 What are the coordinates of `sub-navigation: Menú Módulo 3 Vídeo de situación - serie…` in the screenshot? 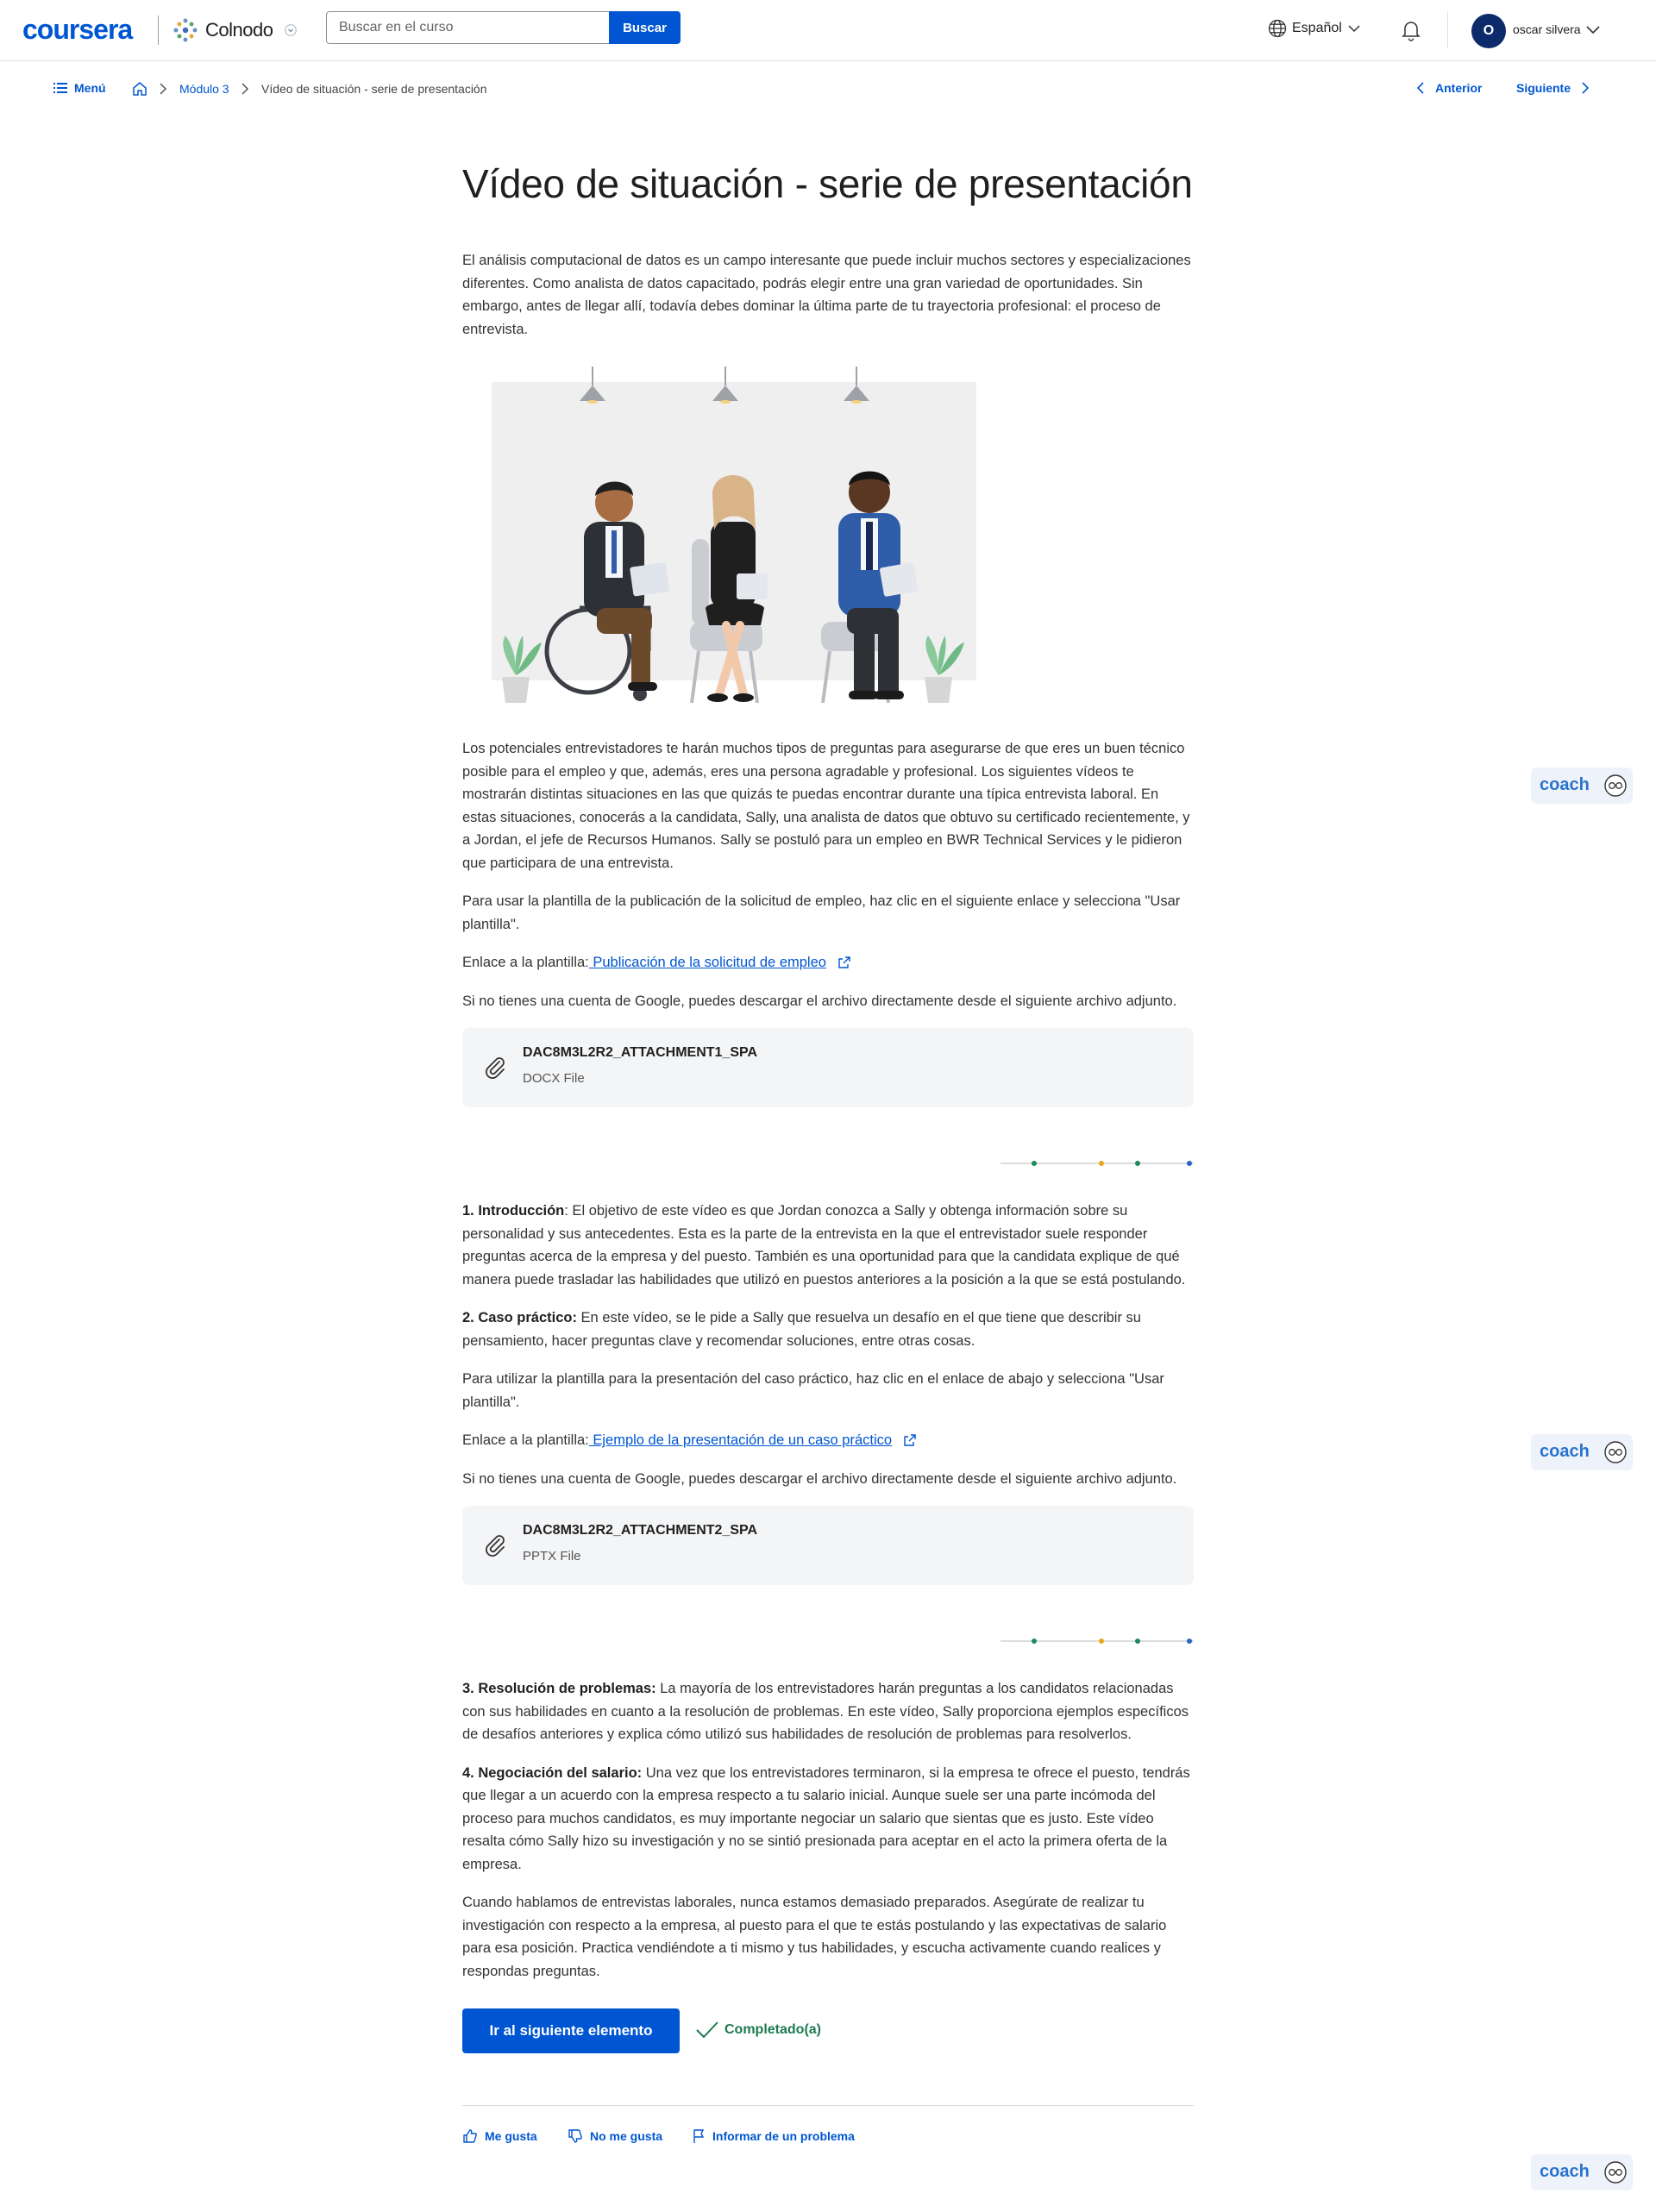 It's located at (828, 90).